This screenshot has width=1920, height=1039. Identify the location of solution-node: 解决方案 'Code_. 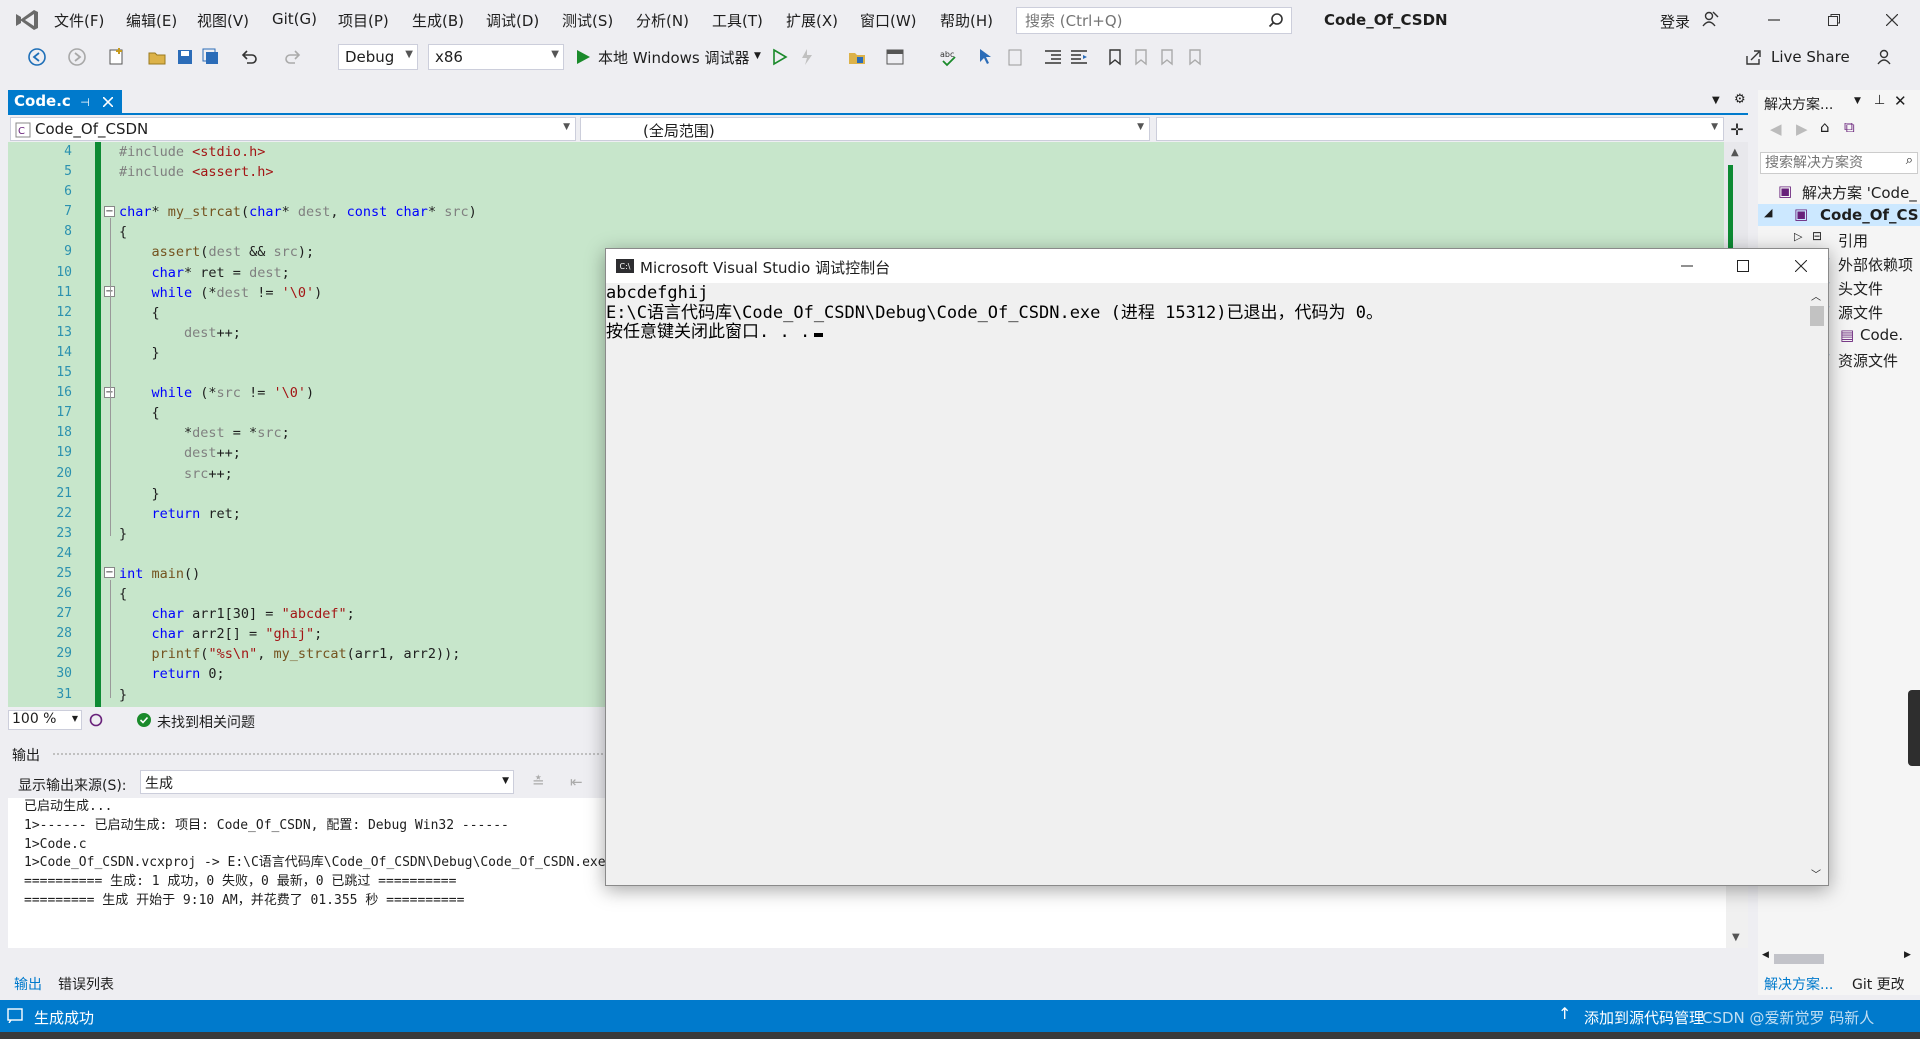
(1859, 192).